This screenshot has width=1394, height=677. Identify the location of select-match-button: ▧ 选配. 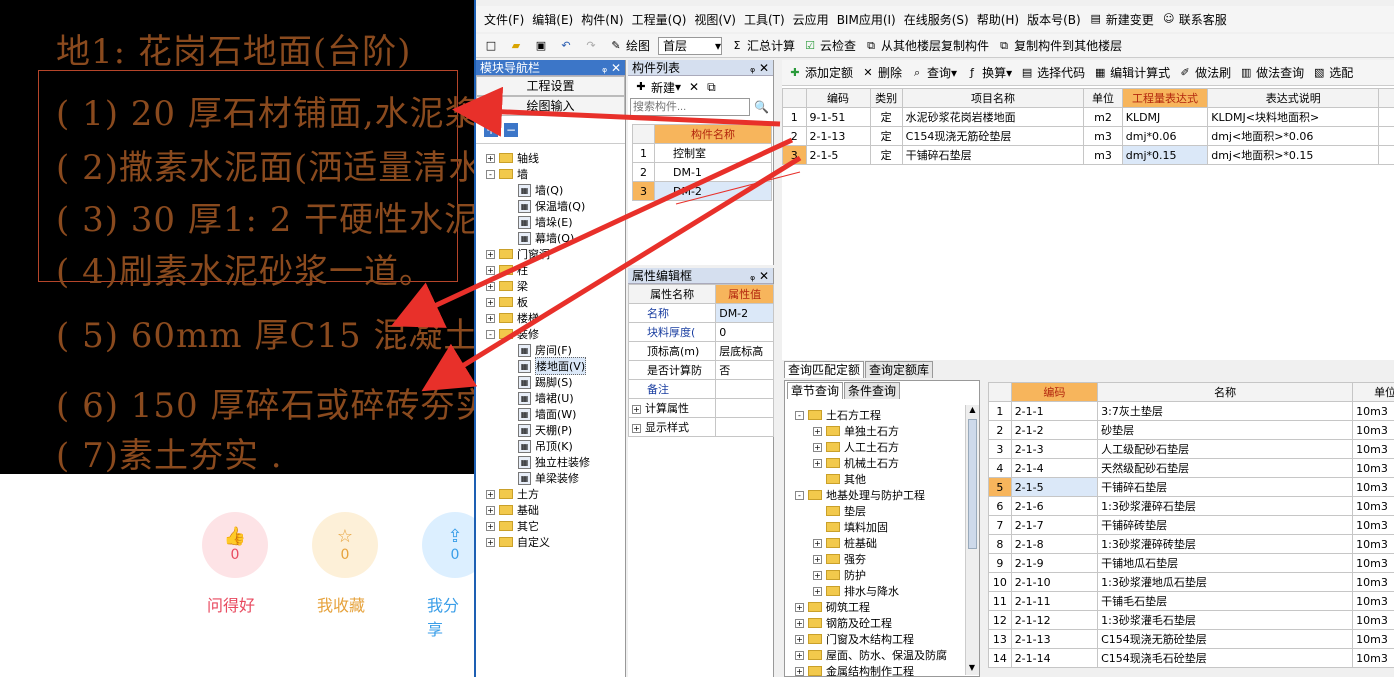
(1332, 72).